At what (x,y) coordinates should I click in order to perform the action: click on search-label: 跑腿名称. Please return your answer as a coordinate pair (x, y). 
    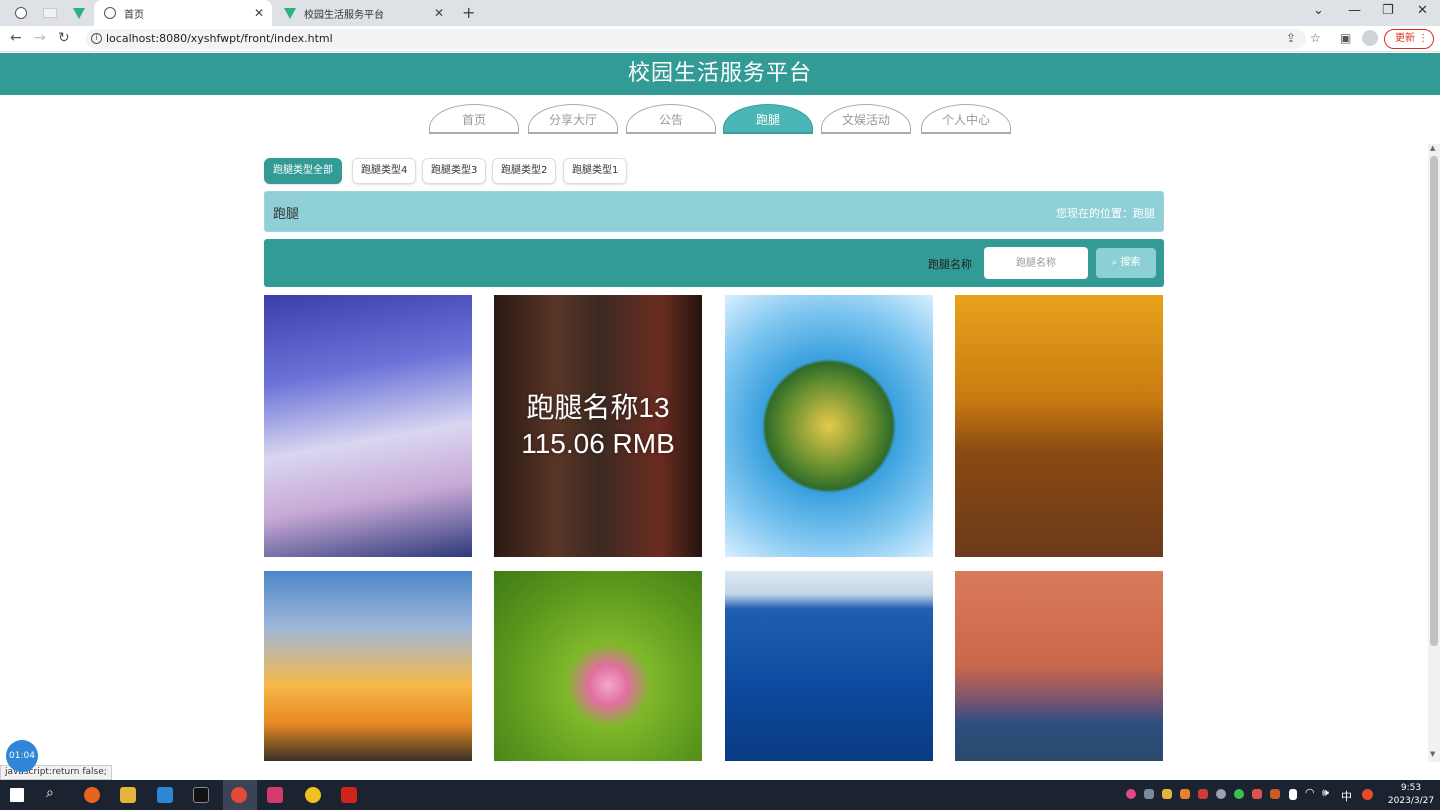
    Looking at the image, I should click on (950, 264).